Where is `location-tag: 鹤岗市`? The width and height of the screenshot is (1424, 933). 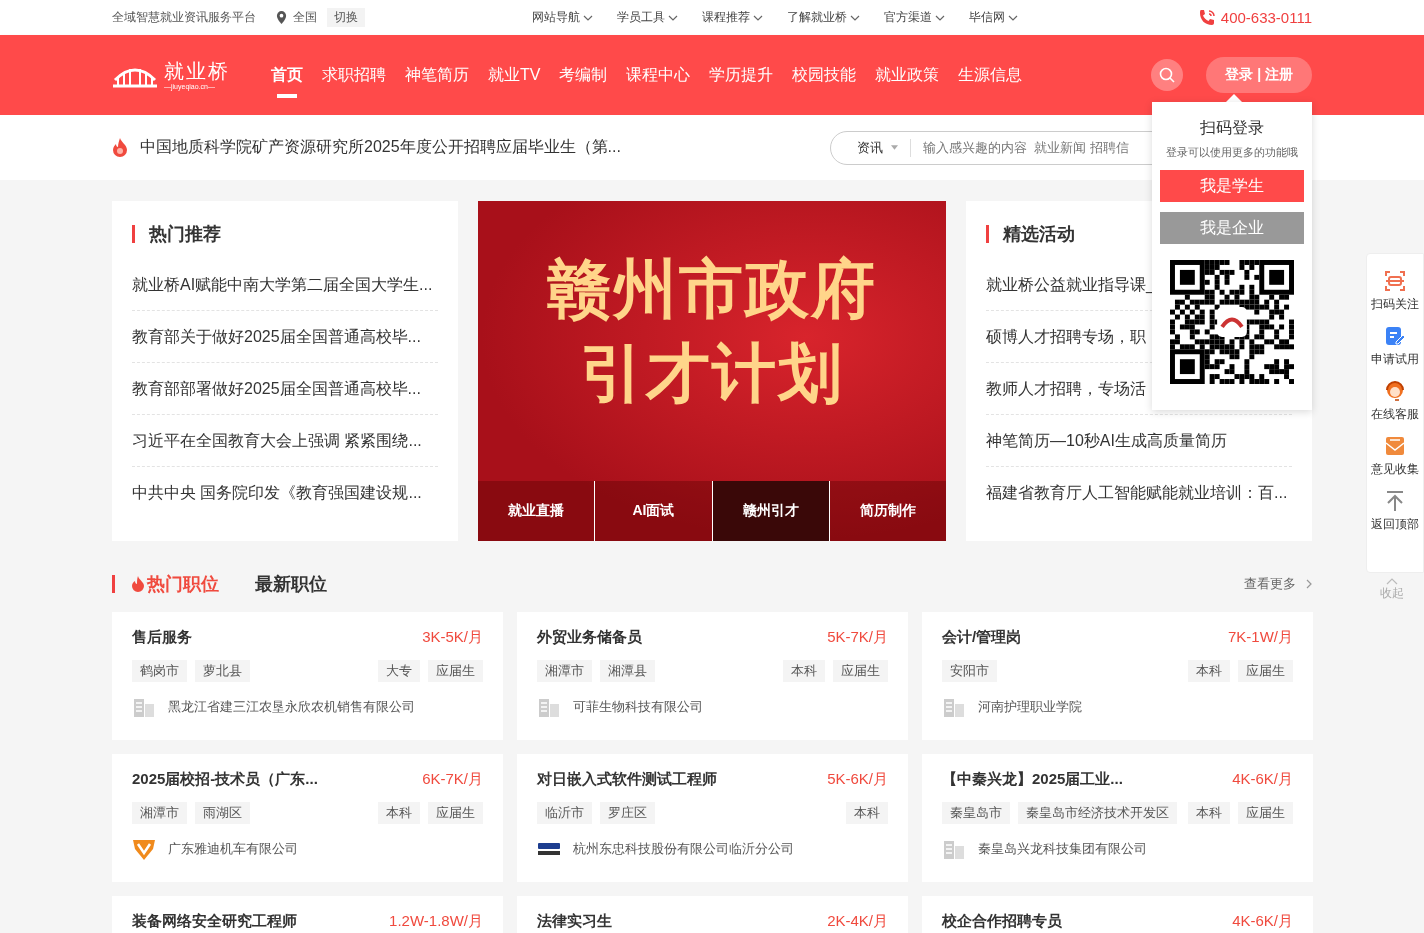 location-tag: 鹤岗市 is located at coordinates (159, 671).